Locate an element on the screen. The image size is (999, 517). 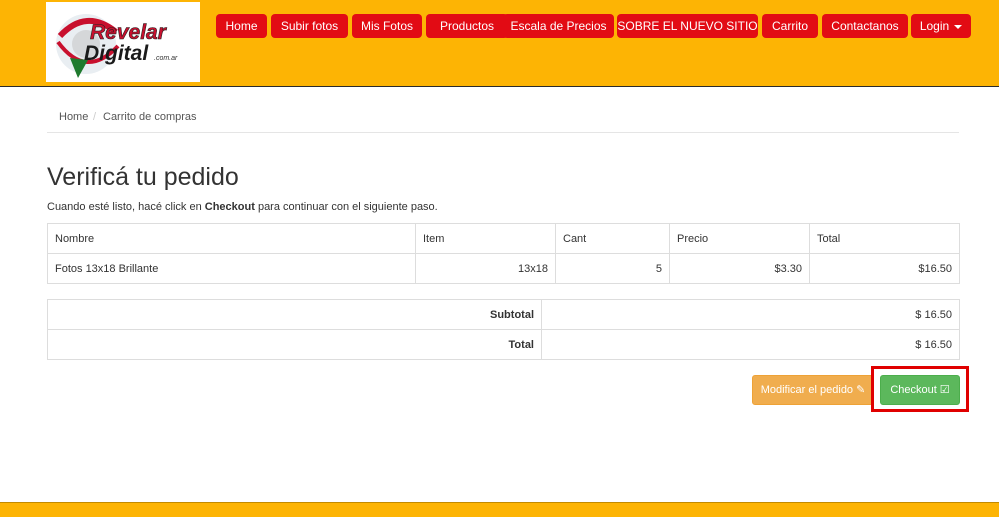
nav-escala-precios-label: Escala de Precios is located at coordinates (558, 26).